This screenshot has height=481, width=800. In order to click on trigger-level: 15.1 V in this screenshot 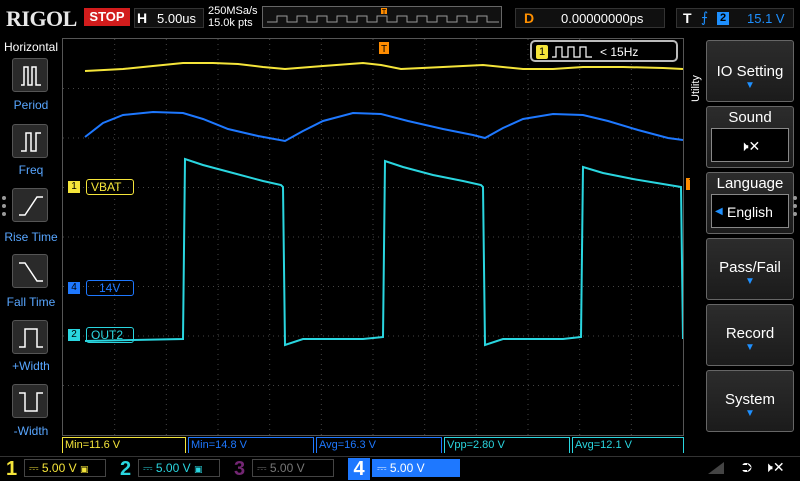, I will do `click(766, 18)`.